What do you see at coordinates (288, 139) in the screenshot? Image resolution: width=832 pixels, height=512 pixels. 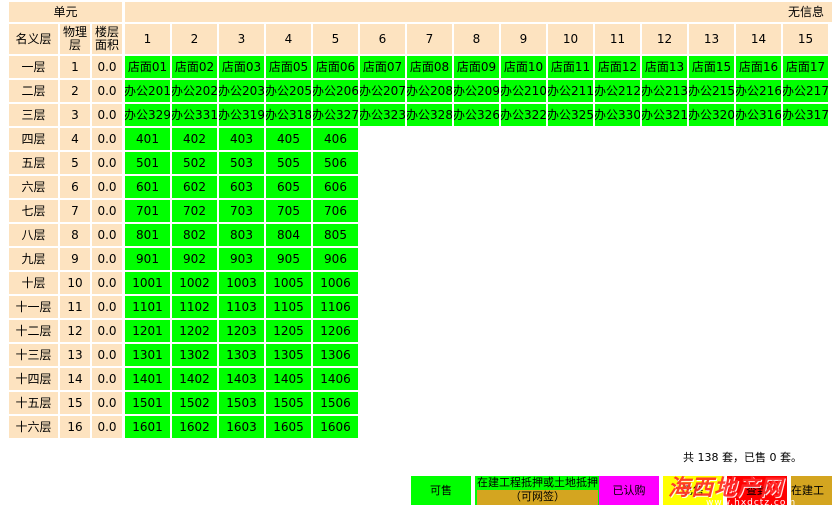 I see `room-cell: 405` at bounding box center [288, 139].